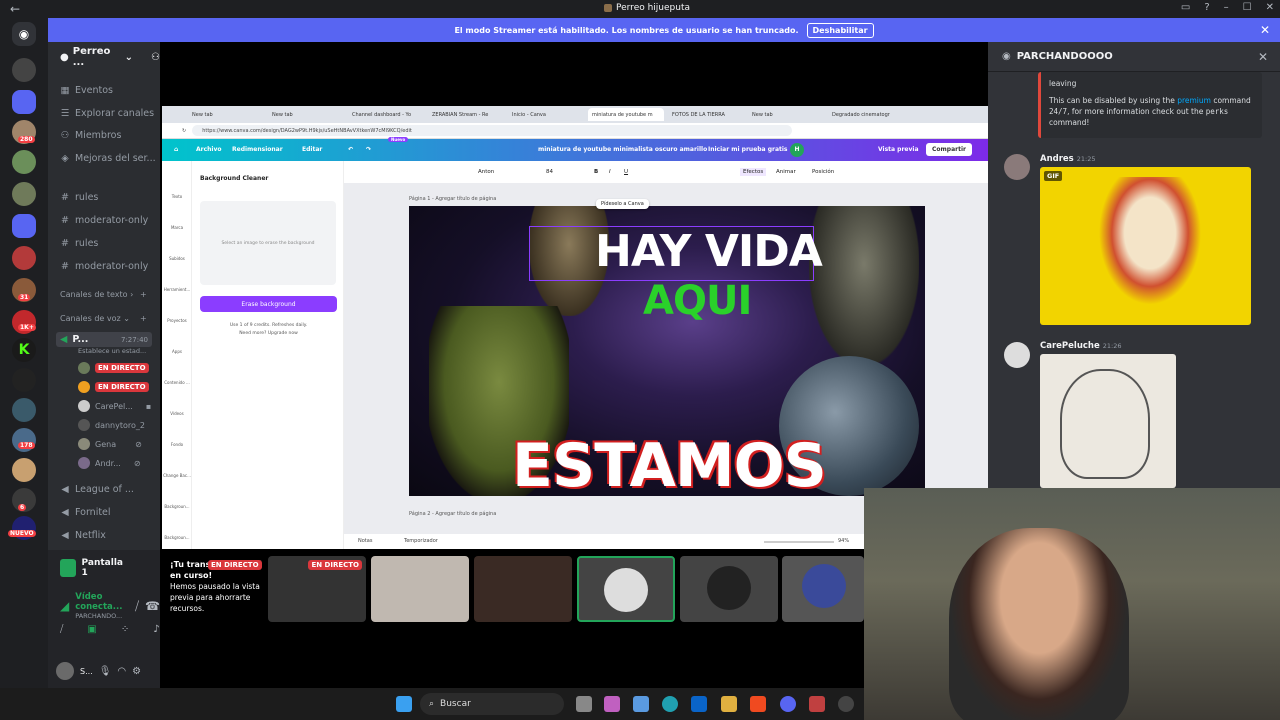 This screenshot has height=720, width=1280. Describe the element at coordinates (104, 220) in the screenshot. I see `text-channel: # moderator-only` at that location.